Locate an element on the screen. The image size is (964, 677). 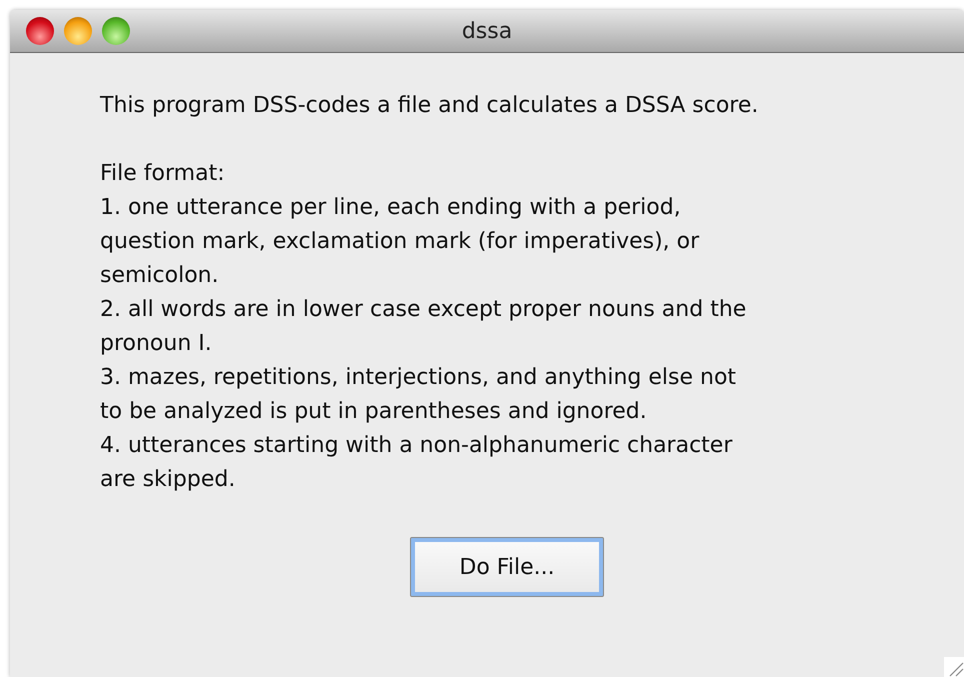
instruction-line: pronoun I. is located at coordinates (156, 344).